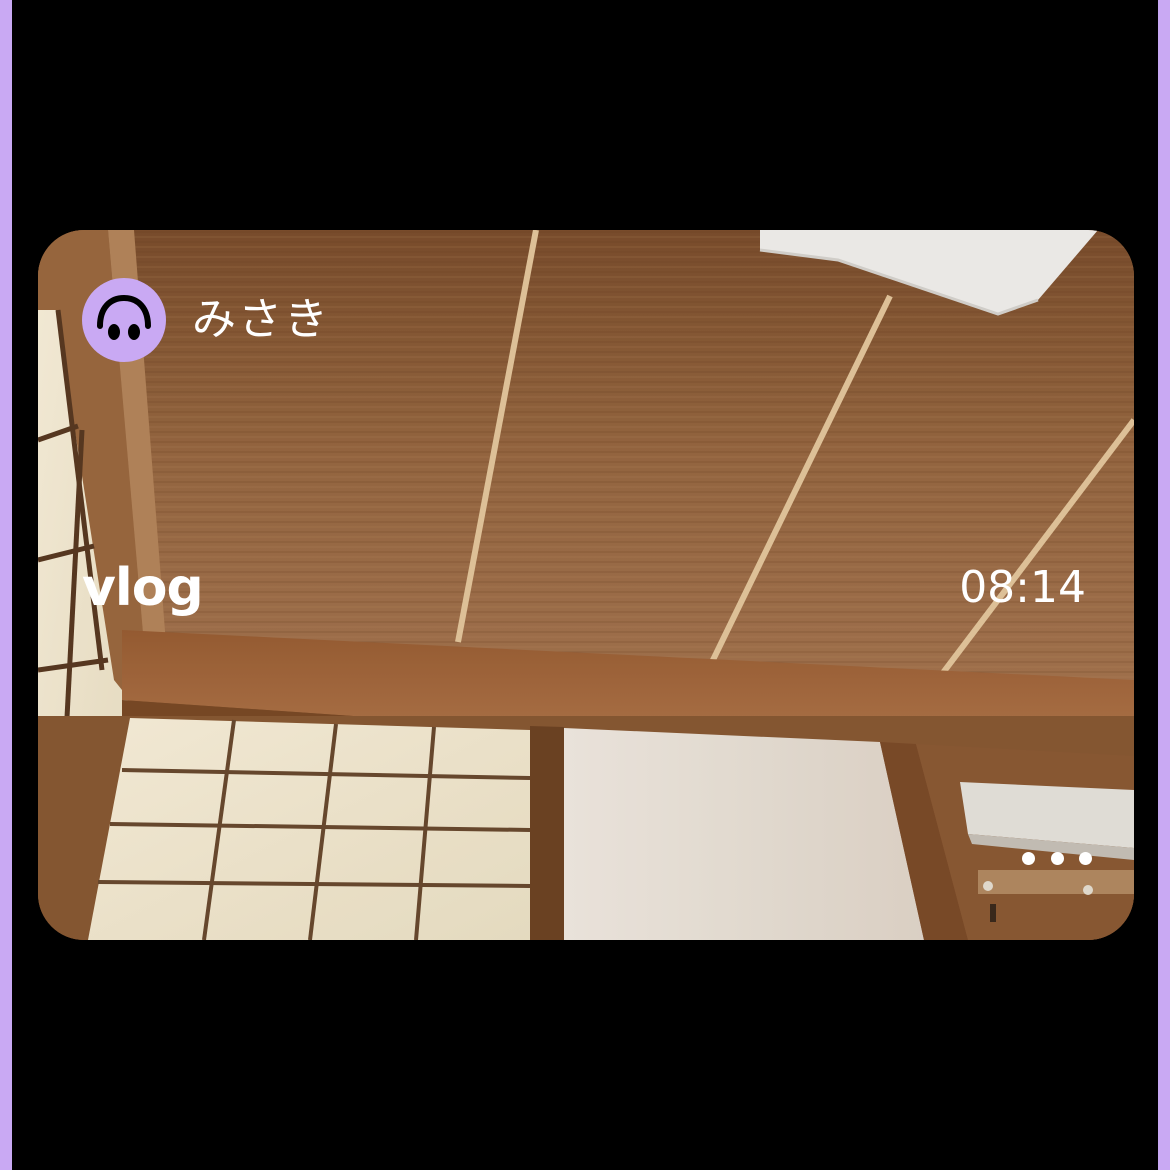  I want to click on avatar, so click(124, 320).